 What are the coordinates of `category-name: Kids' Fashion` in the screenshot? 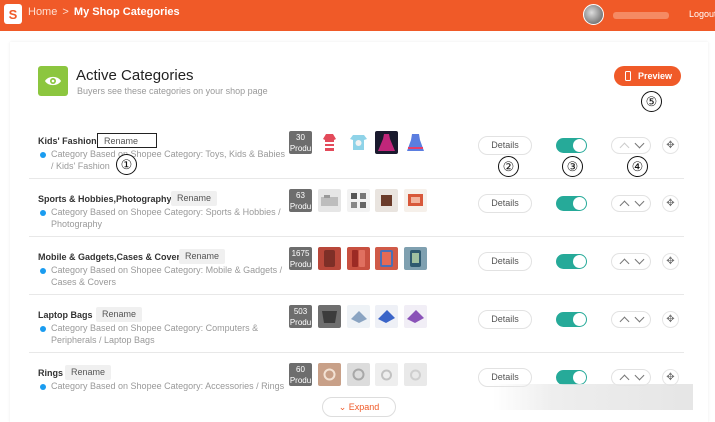 It's located at (67, 141).